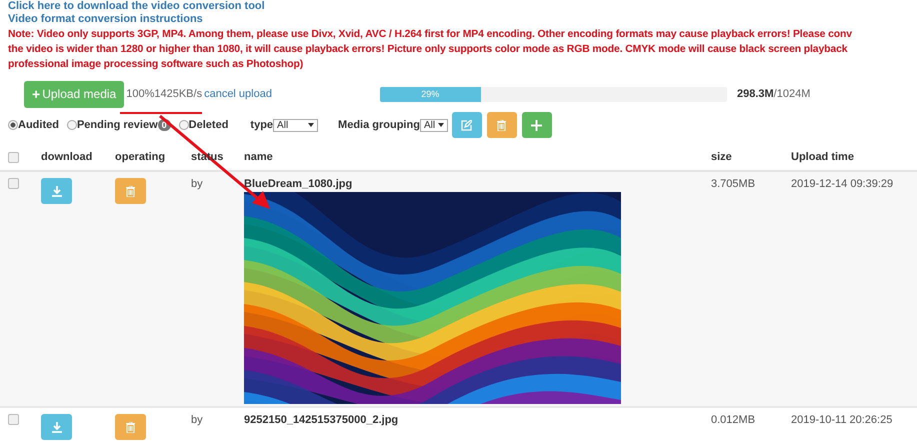 Image resolution: width=917 pixels, height=441 pixels. I want to click on warning-note: professional image processing software such as Photoshop), so click(156, 65).